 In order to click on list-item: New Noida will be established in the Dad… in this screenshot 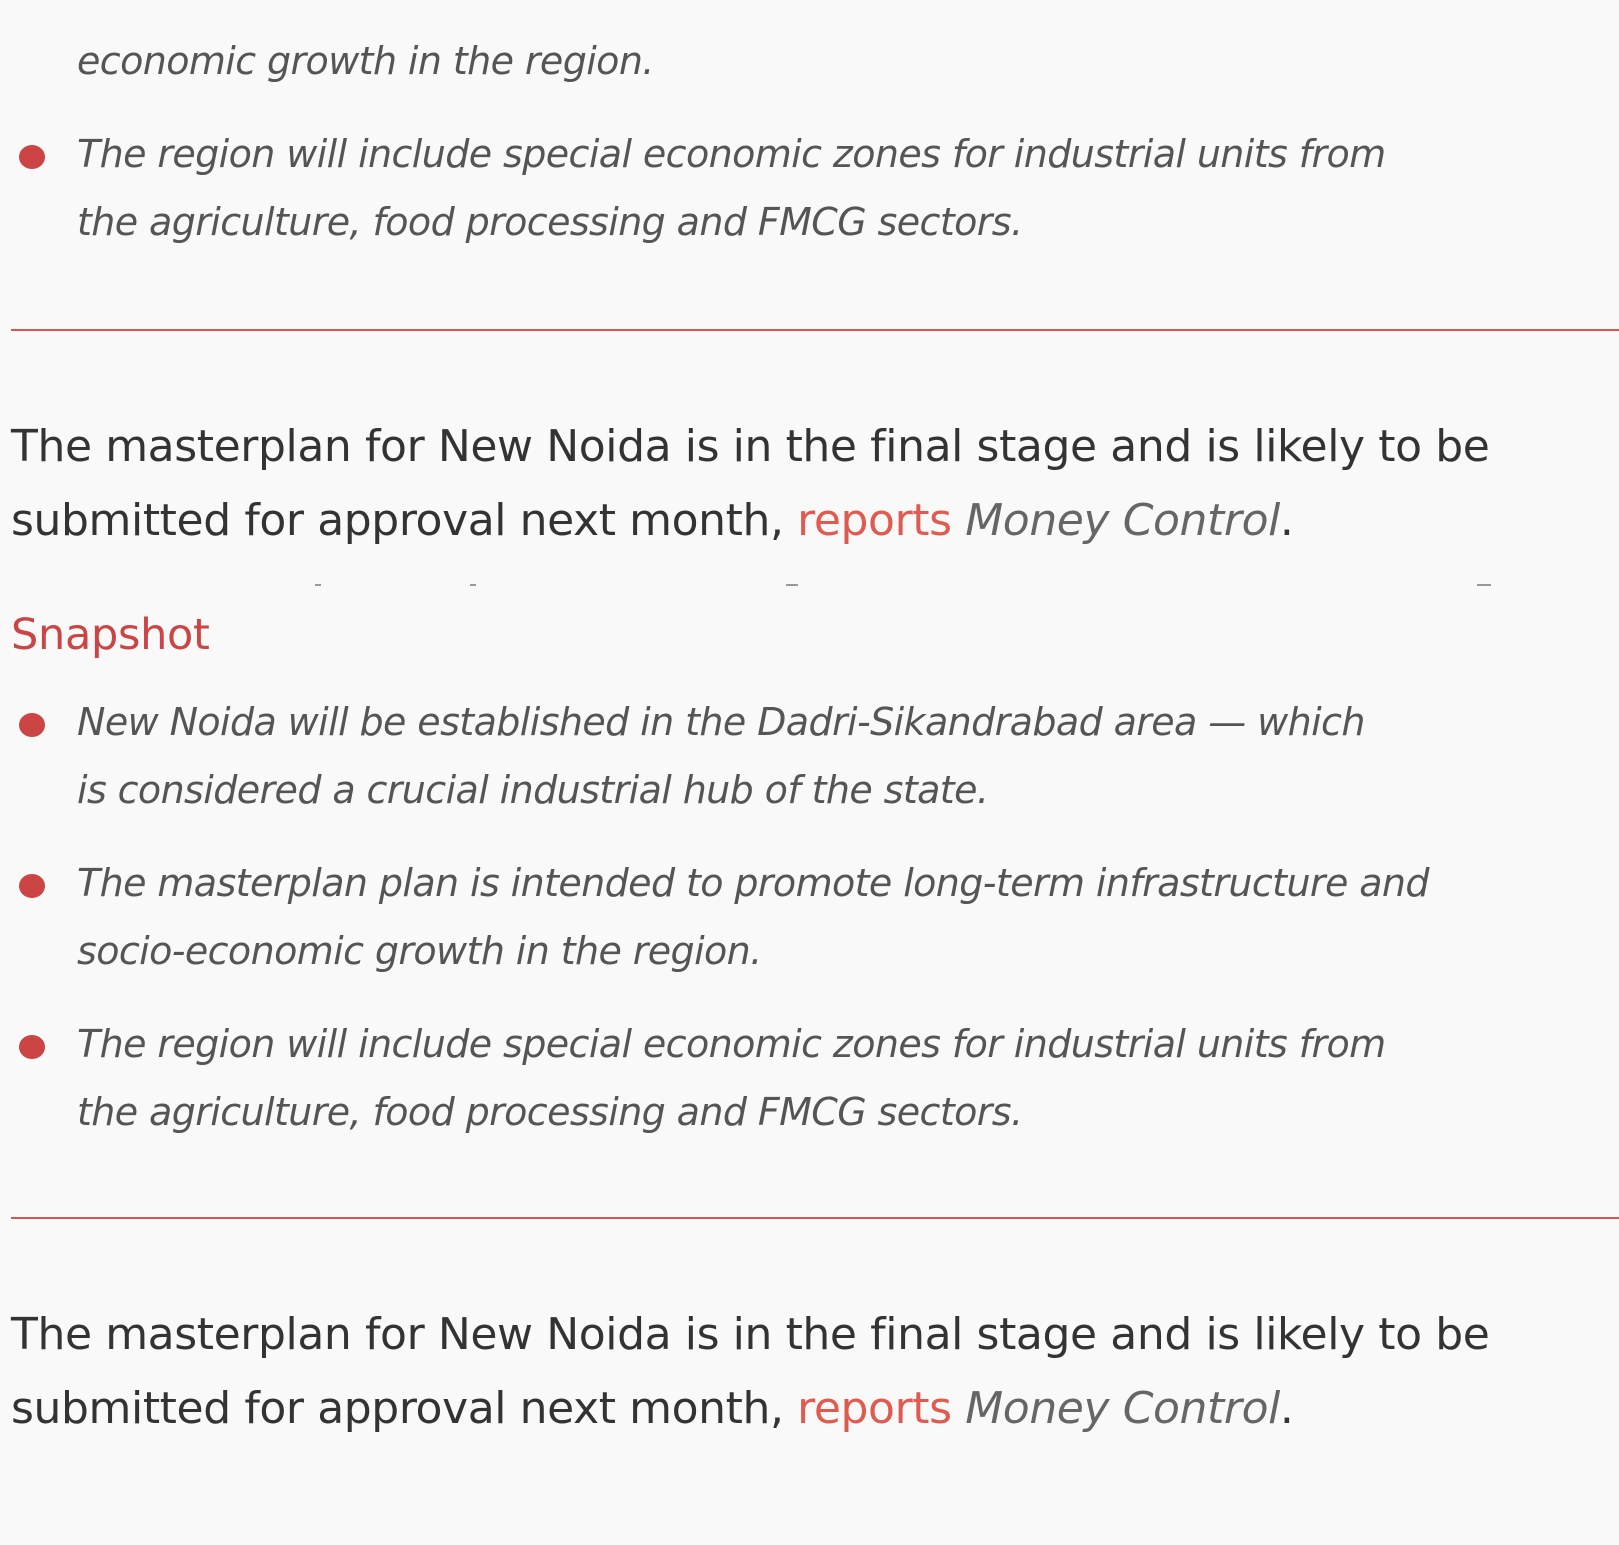, I will do `click(780, 756)`.